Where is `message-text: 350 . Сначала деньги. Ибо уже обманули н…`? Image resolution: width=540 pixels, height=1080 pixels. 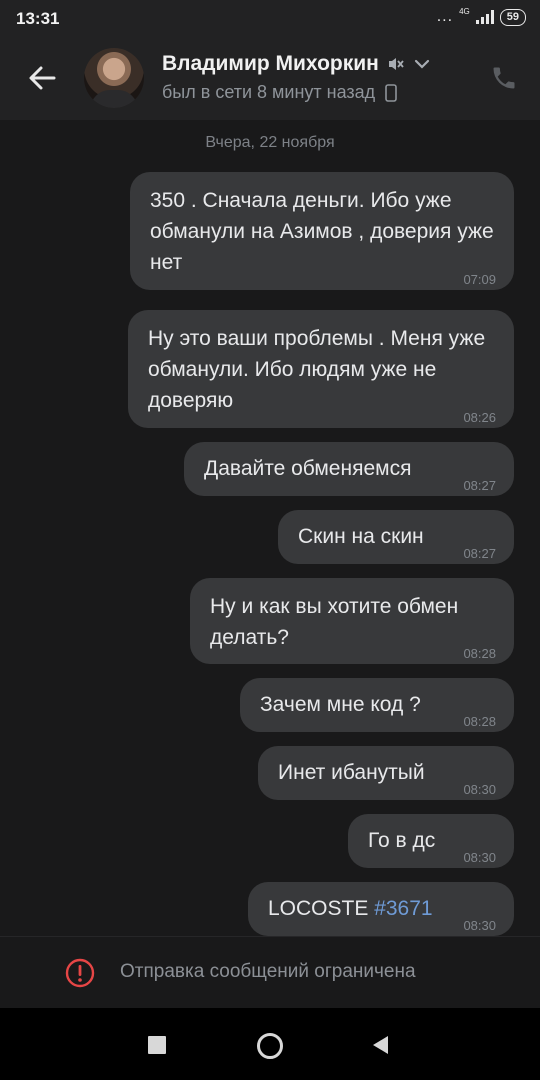 message-text: 350 . Сначала деньги. Ибо уже обманули н… is located at coordinates (322, 231).